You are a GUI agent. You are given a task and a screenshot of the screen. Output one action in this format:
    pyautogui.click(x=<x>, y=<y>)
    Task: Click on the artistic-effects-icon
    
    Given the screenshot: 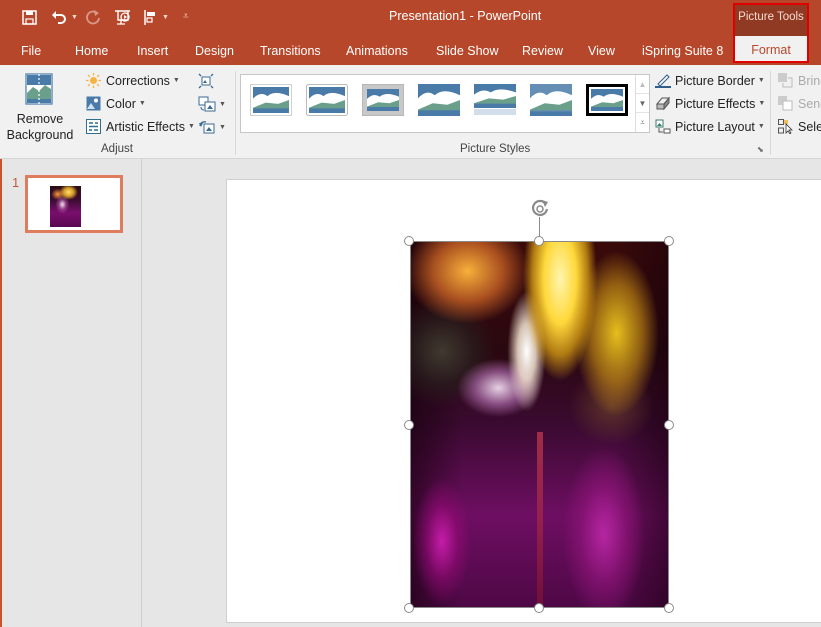 What is the action you would take?
    pyautogui.click(x=94, y=126)
    